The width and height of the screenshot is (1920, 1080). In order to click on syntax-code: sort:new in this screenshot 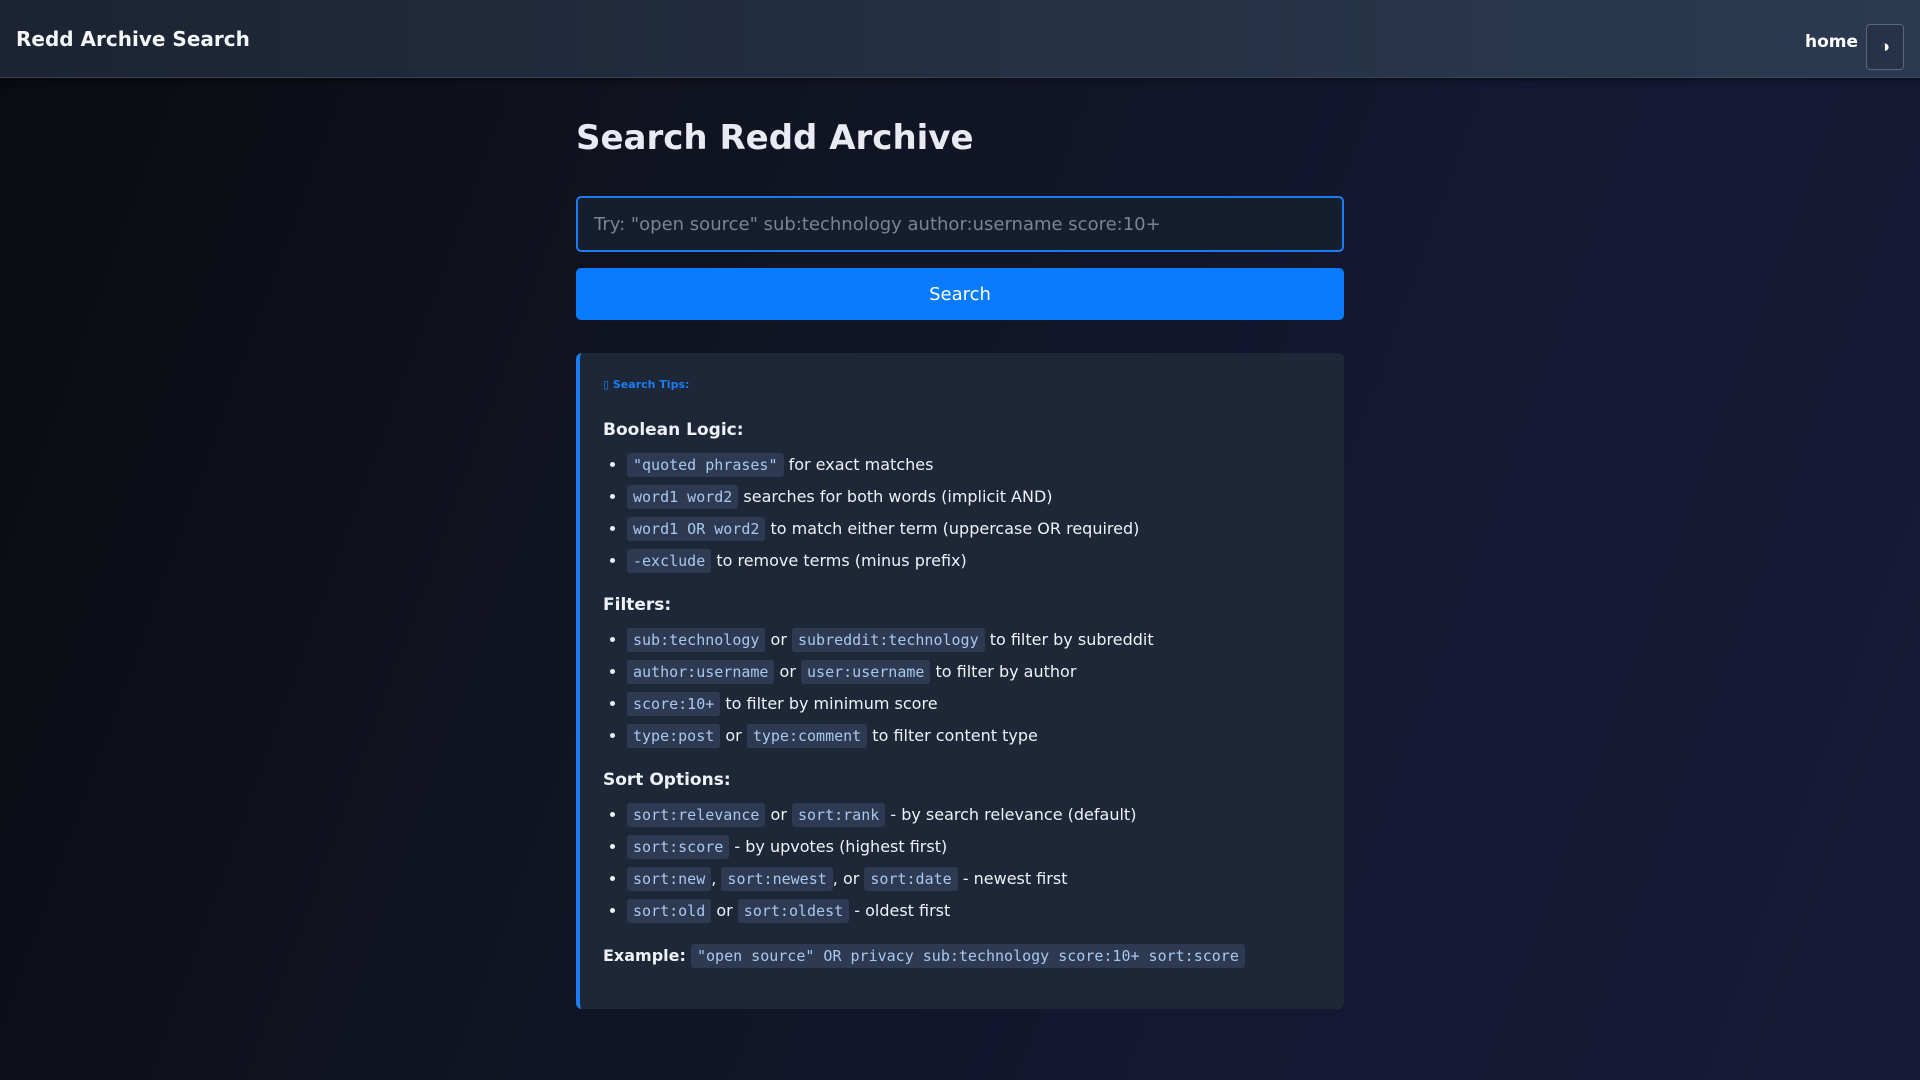, I will do `click(669, 879)`.